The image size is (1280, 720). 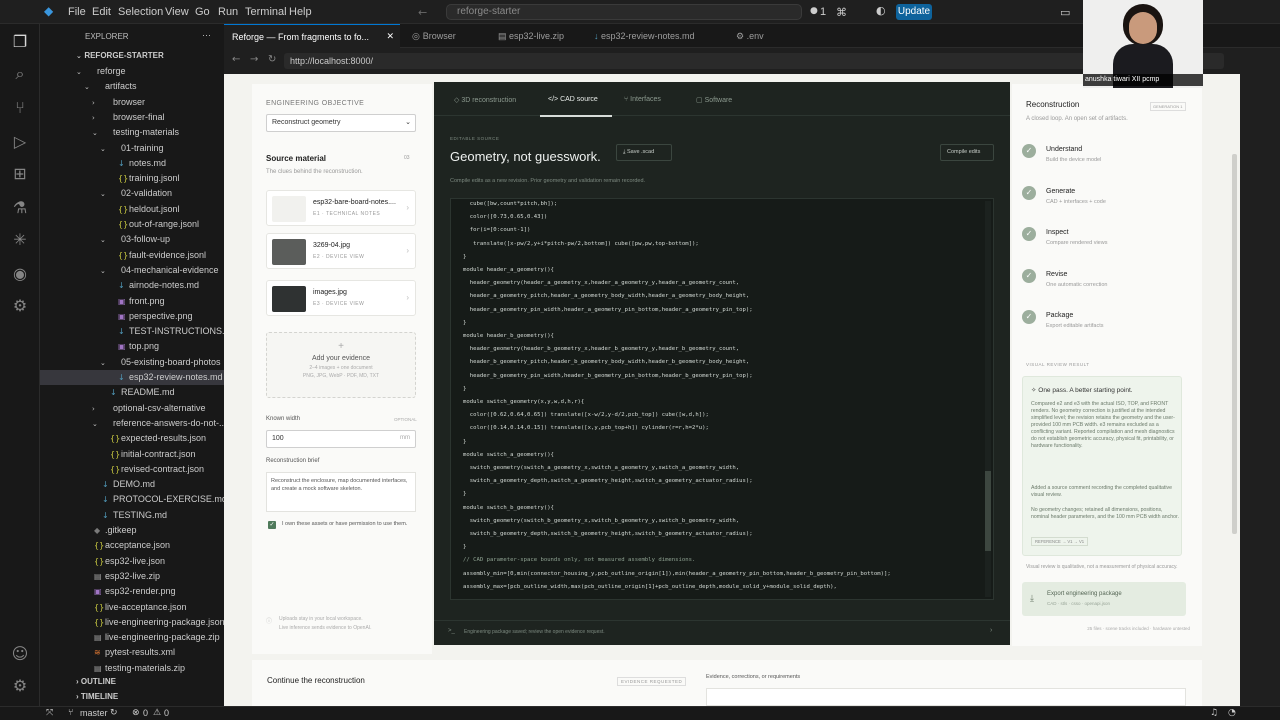 I want to click on file-card-3269: 3269-04.jpg E2 · DEVICE VIEW ›, so click(x=341, y=251).